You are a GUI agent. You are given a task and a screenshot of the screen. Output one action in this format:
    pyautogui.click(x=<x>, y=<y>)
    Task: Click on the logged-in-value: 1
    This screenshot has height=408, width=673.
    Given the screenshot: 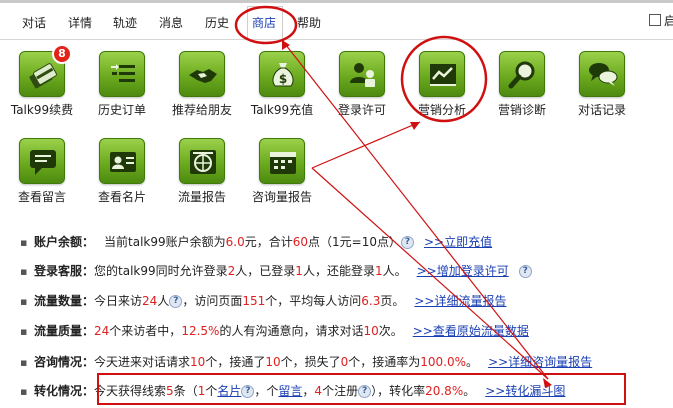 What is the action you would take?
    pyautogui.click(x=299, y=271)
    